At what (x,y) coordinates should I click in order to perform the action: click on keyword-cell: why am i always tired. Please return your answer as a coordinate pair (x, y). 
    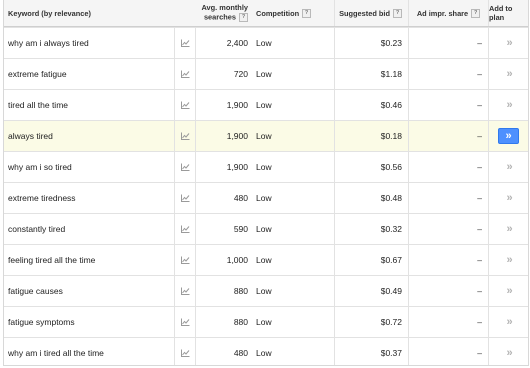
    Looking at the image, I should click on (89, 43).